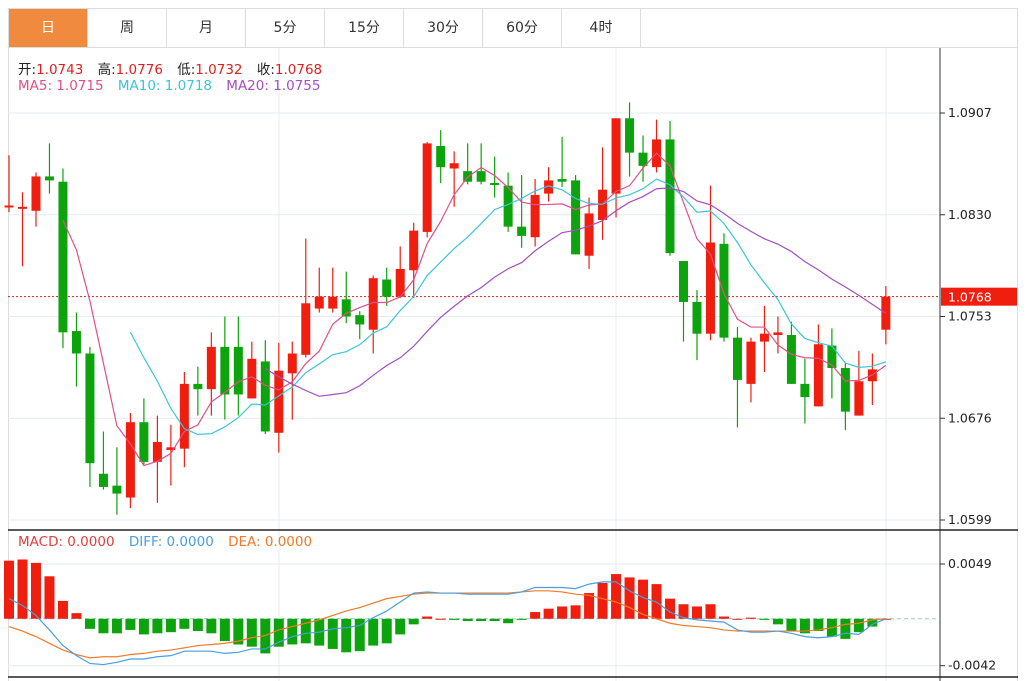 The width and height of the screenshot is (1030, 681). Describe the element at coordinates (970, 519) in the screenshot. I see `price-tick-label: 1.0599` at that location.